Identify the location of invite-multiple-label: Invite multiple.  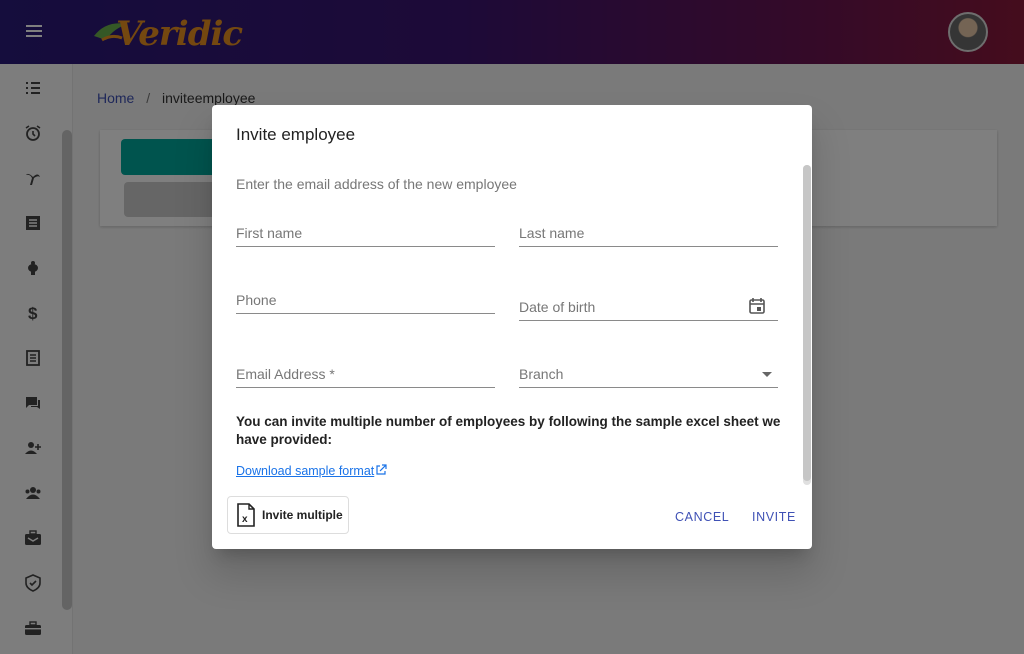
(302, 515).